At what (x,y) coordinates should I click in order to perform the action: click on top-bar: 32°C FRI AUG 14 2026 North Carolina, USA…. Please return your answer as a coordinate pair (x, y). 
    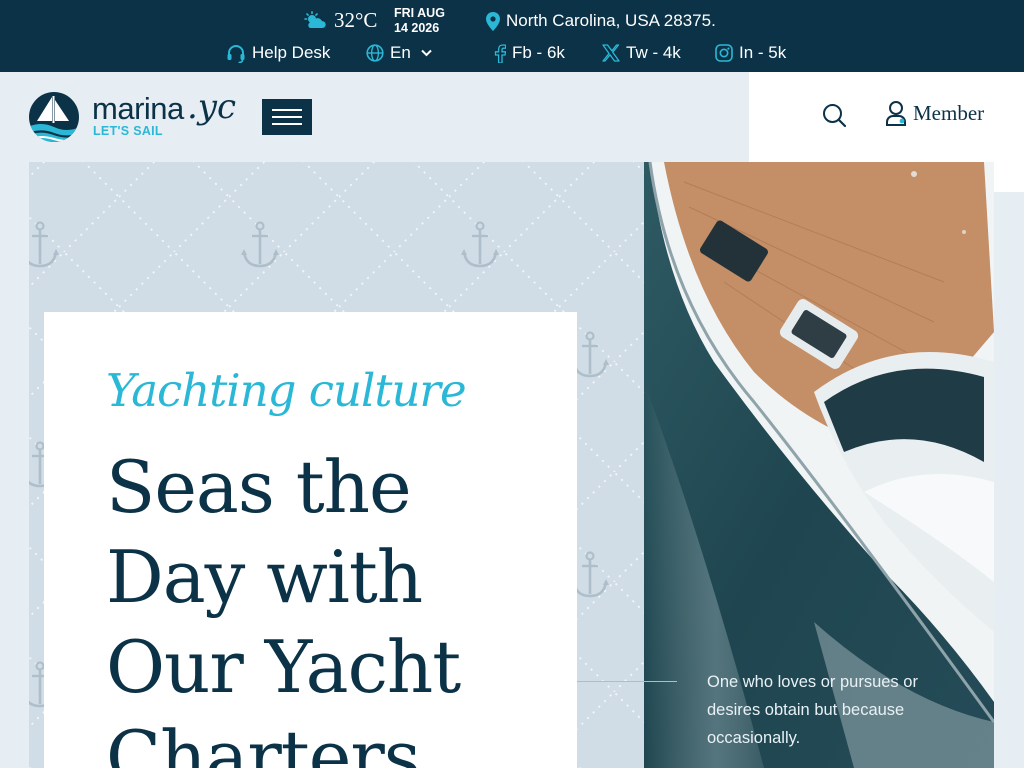
    Looking at the image, I should click on (512, 36).